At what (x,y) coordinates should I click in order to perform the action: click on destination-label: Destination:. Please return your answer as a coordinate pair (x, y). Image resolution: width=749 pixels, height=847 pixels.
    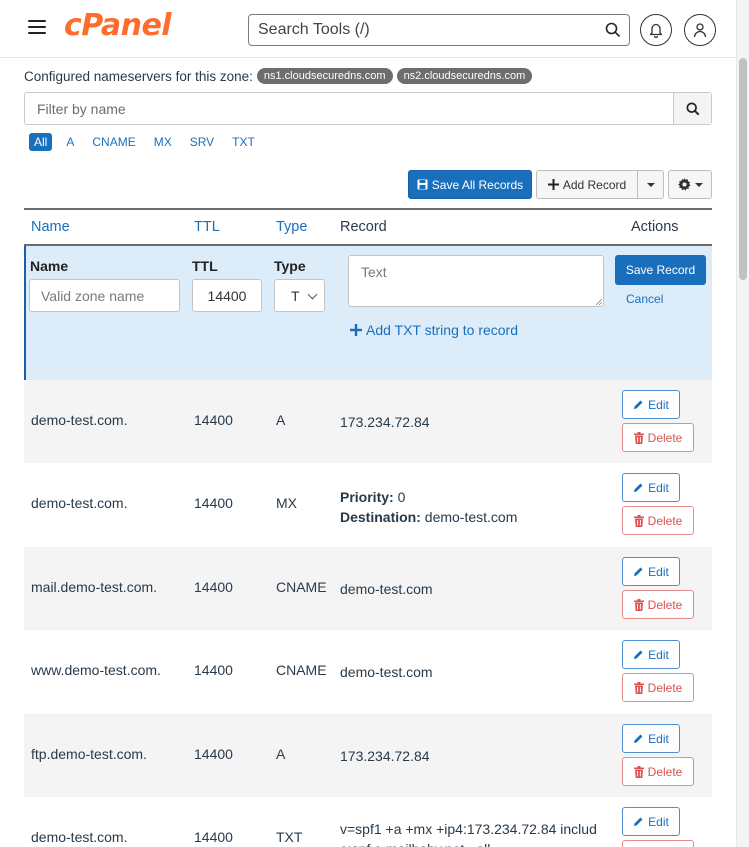
    Looking at the image, I should click on (380, 517).